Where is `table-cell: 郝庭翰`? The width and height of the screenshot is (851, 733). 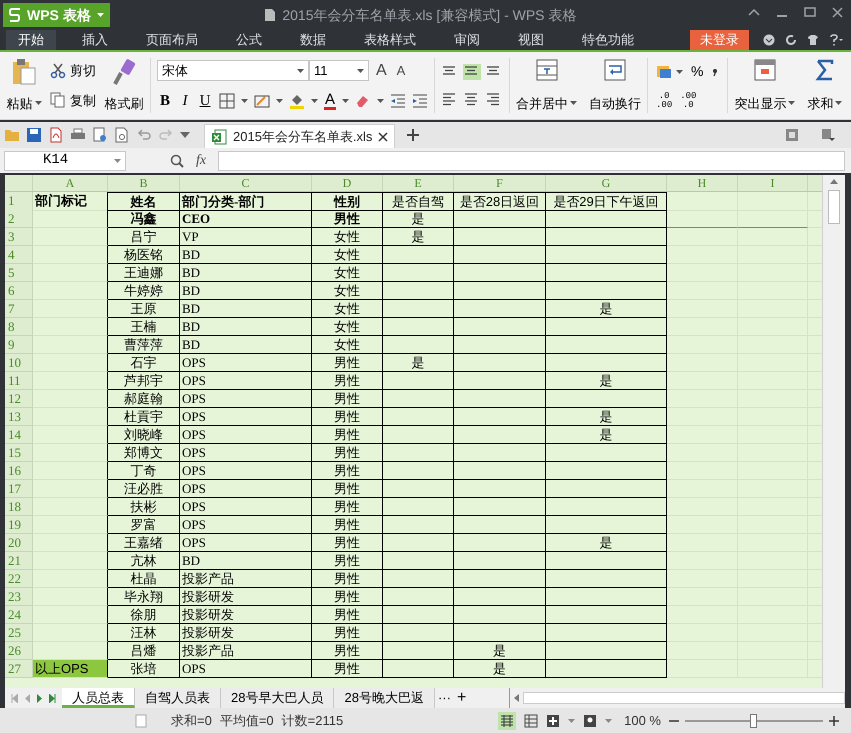 table-cell: 郝庭翰 is located at coordinates (144, 399).